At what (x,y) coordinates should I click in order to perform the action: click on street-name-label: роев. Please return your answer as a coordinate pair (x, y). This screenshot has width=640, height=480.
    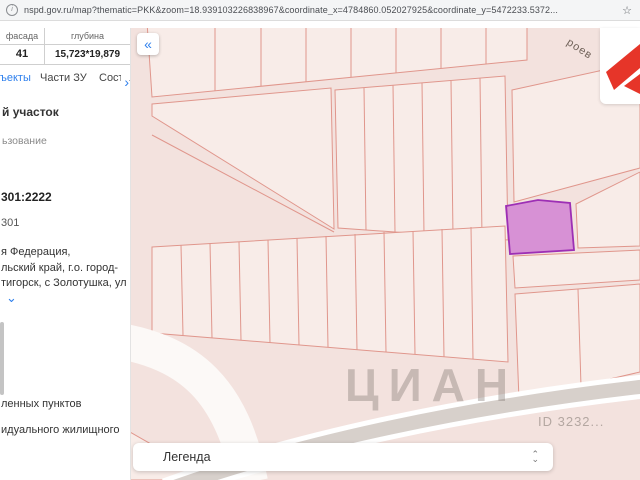
    Looking at the image, I should click on (579, 48).